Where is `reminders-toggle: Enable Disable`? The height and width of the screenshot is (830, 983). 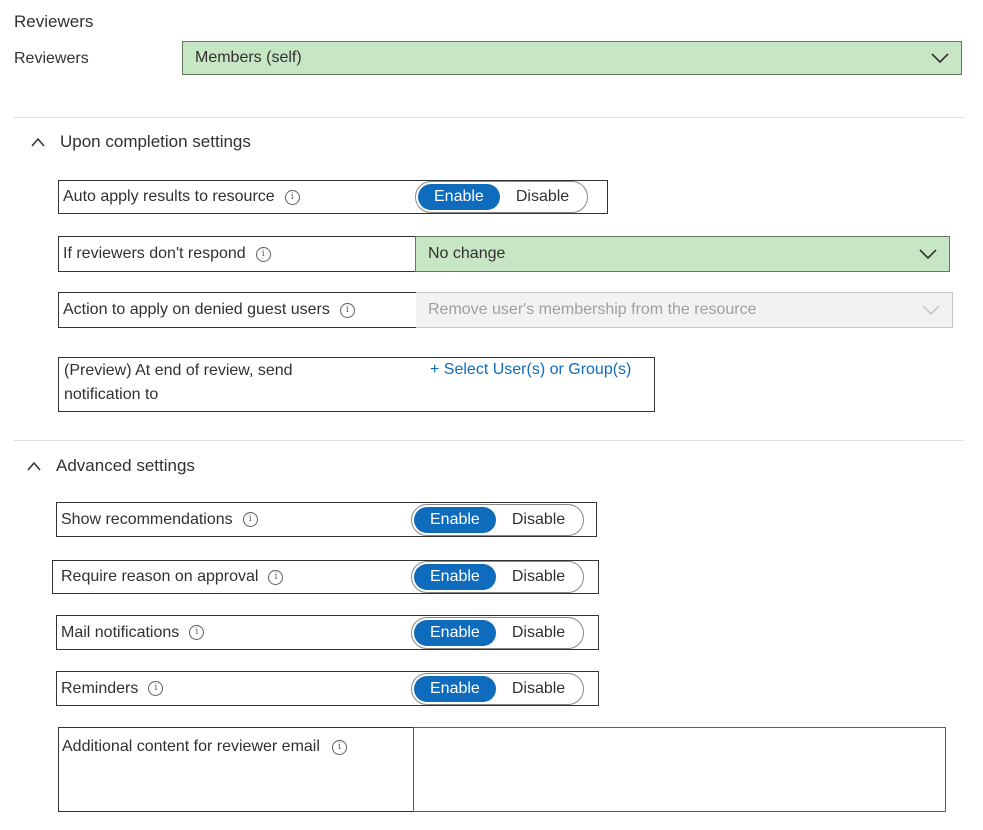 reminders-toggle: Enable Disable is located at coordinates (498, 689).